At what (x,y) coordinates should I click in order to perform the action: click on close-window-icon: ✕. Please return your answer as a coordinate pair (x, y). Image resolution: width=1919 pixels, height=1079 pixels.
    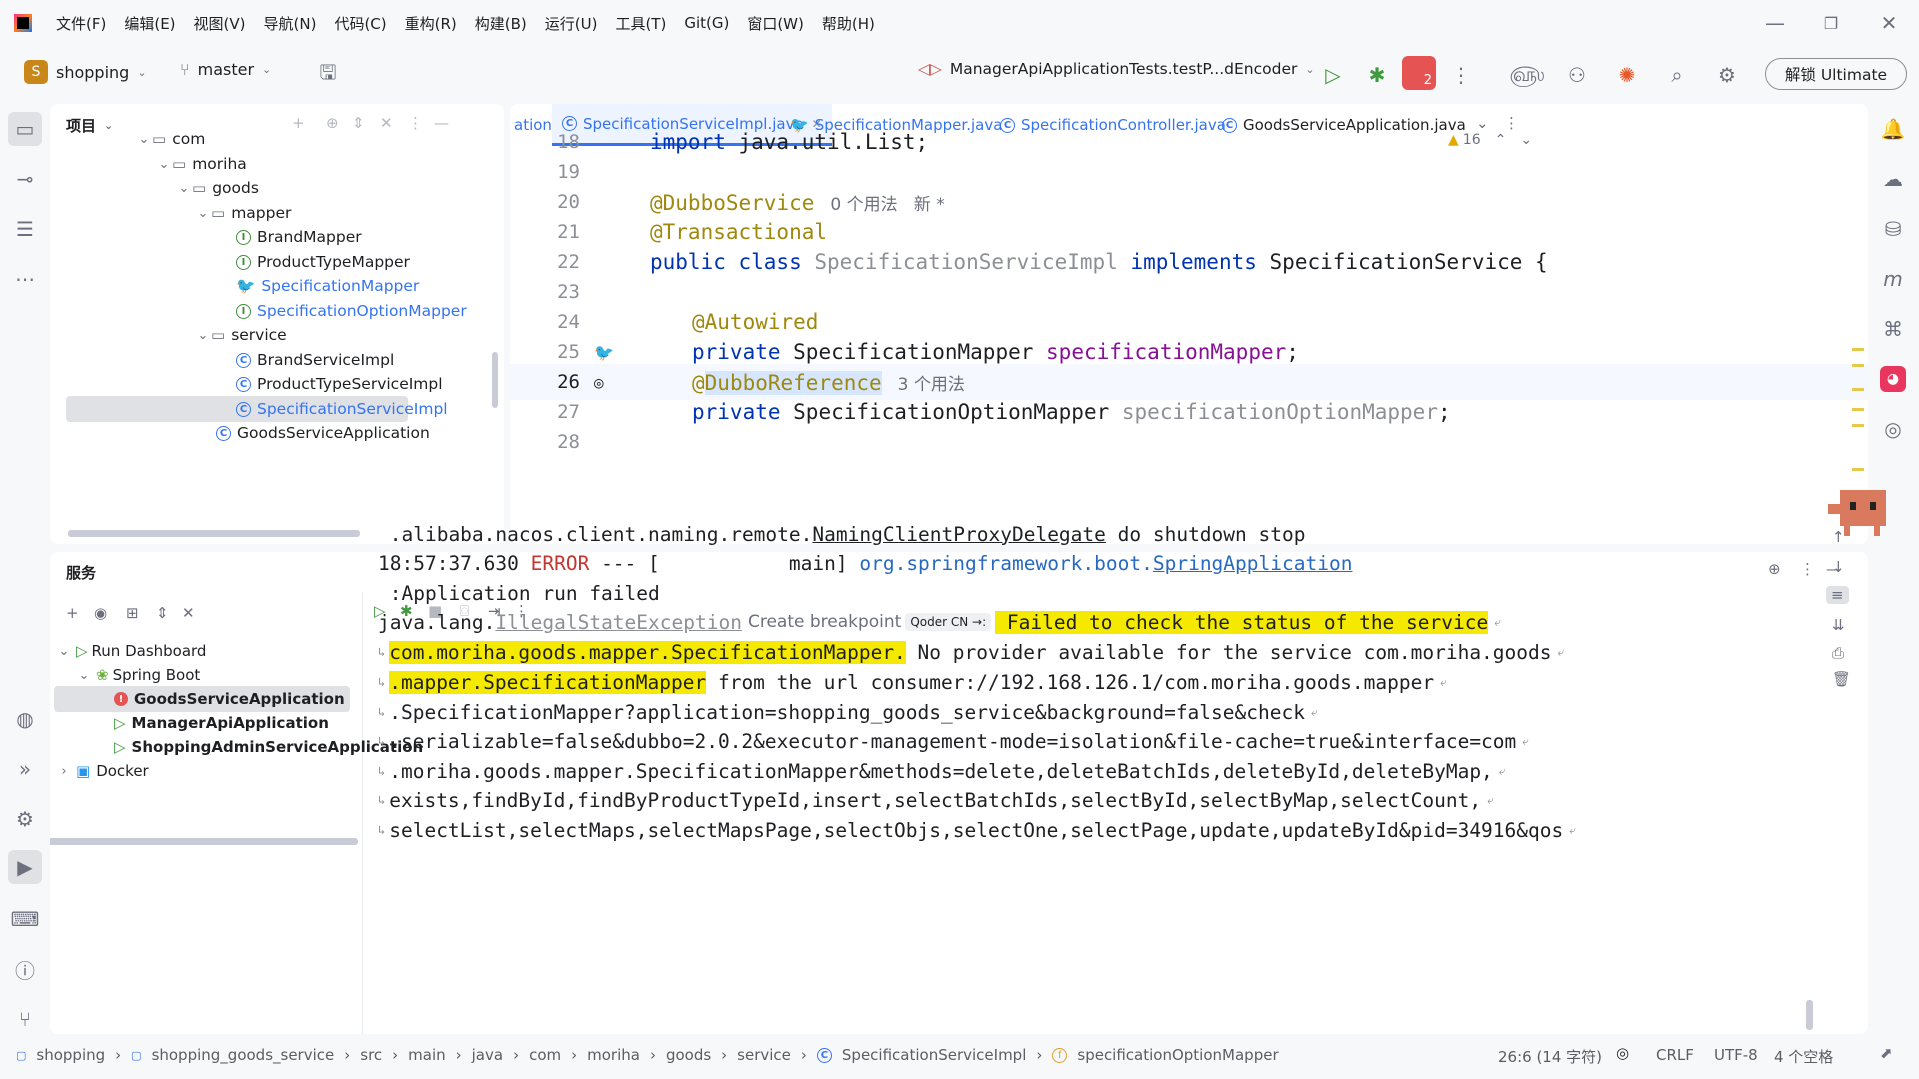
    Looking at the image, I should click on (1889, 23).